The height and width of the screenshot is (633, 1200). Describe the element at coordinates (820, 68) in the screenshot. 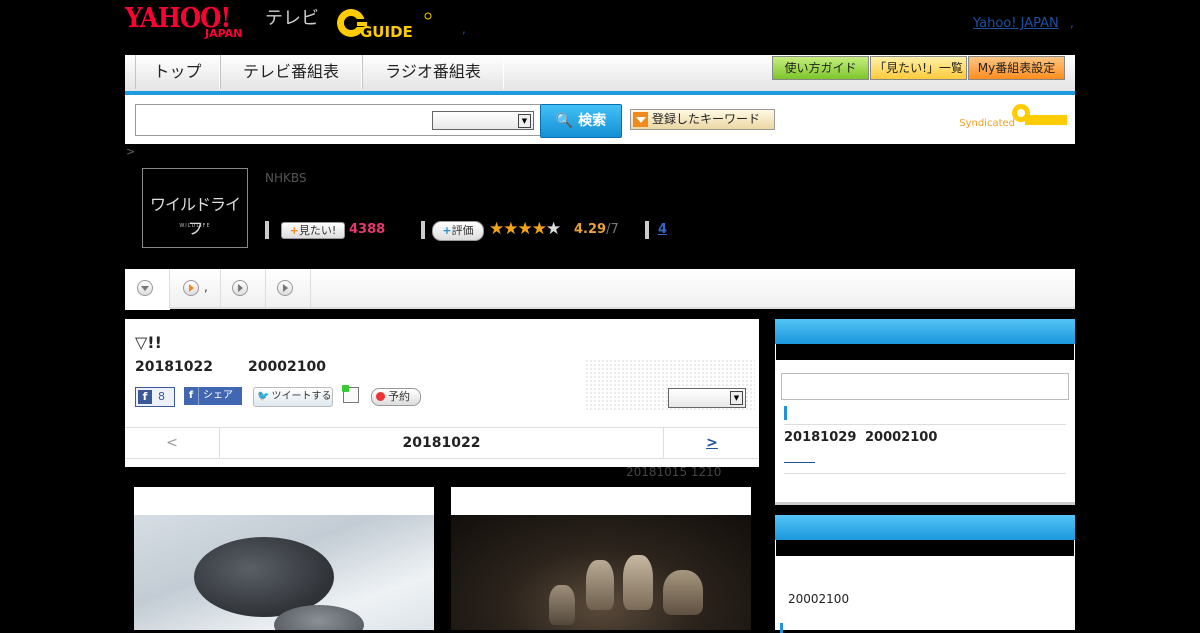

I see `guide-button: 使い方ガイド` at that location.